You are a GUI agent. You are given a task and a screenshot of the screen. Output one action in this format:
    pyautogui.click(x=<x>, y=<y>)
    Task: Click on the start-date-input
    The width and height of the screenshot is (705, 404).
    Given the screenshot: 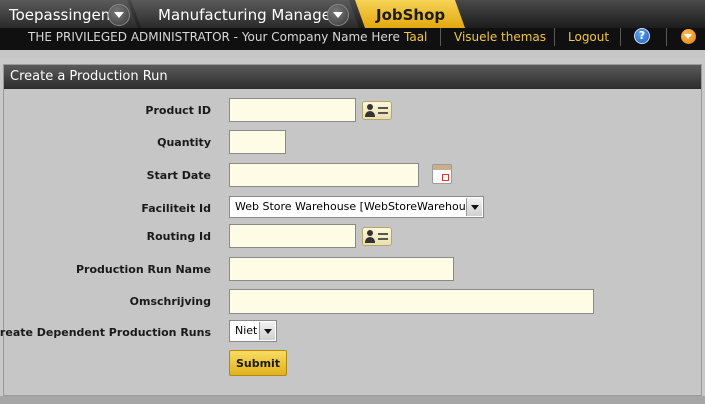 What is the action you would take?
    pyautogui.click(x=324, y=175)
    